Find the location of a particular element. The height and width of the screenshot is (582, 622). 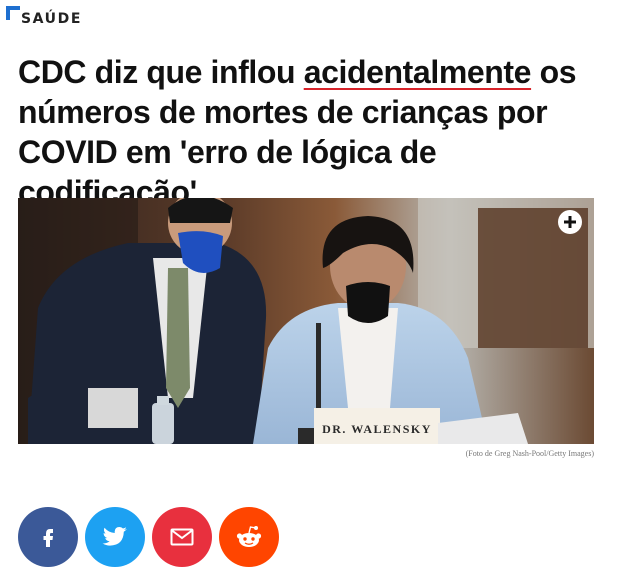

reddit-icon is located at coordinates (249, 536).